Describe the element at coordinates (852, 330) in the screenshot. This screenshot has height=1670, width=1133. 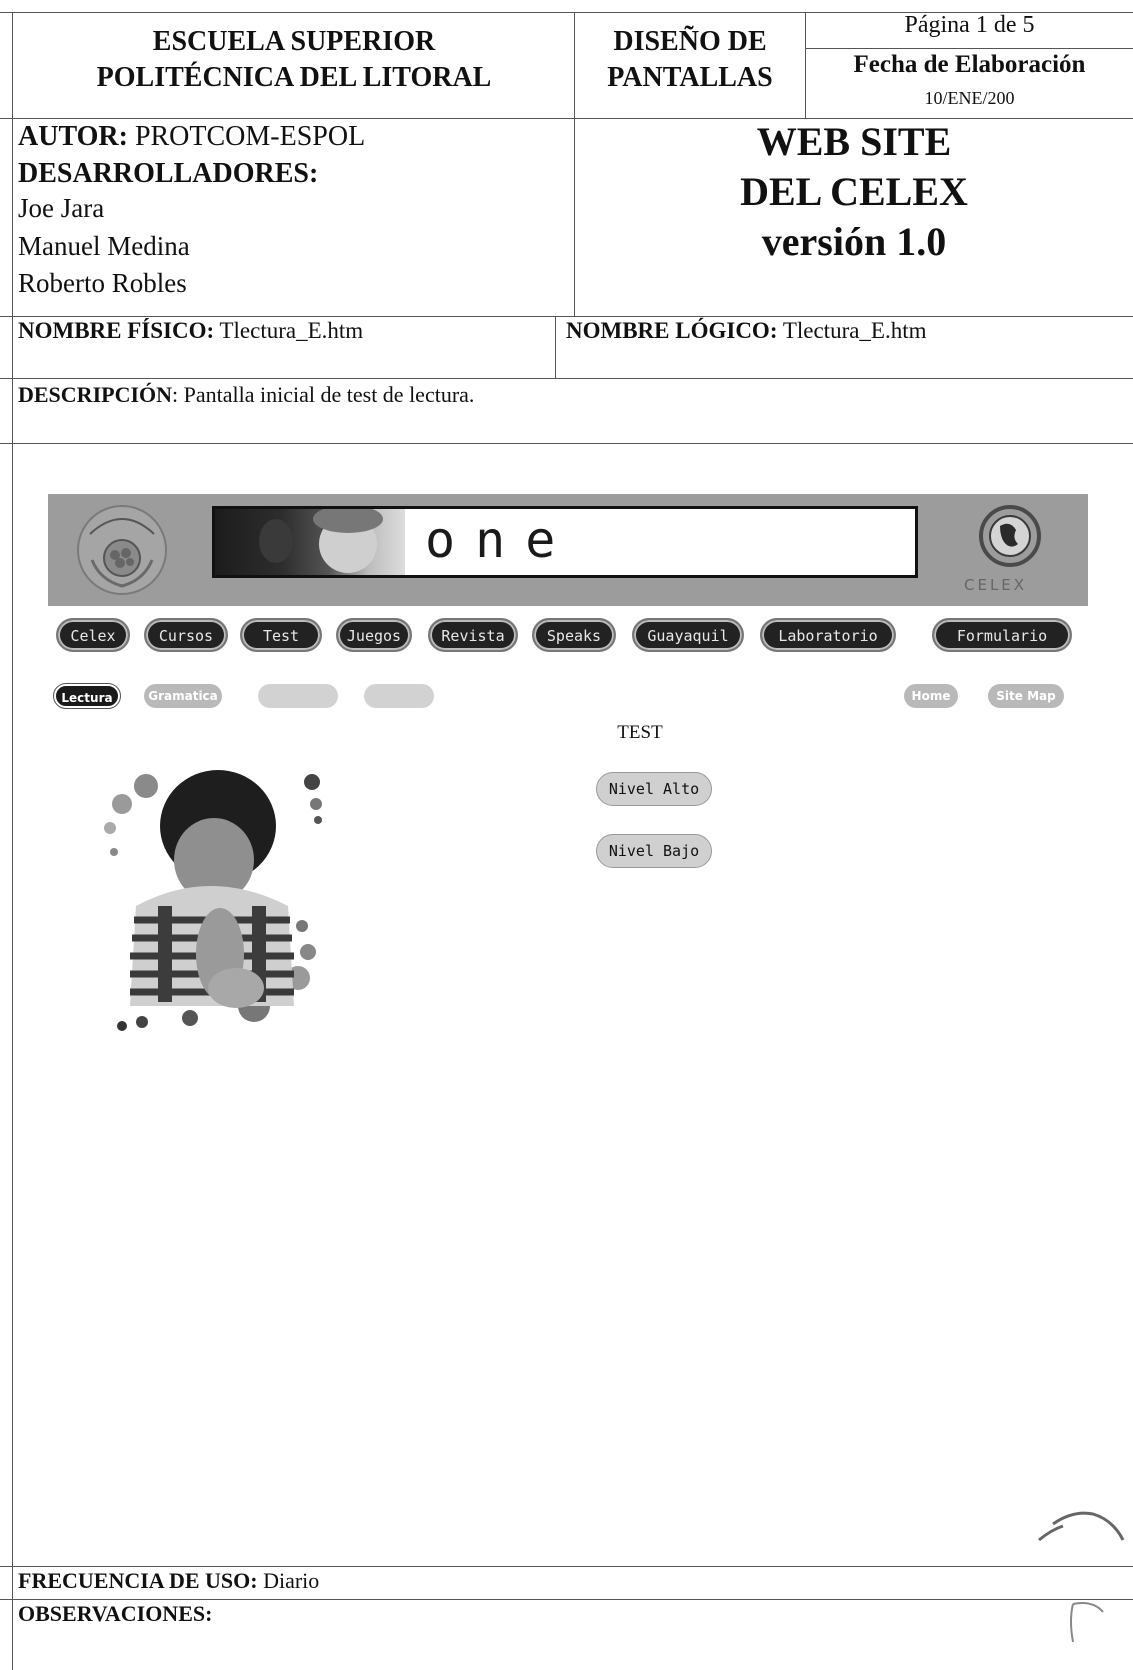
I see `logical-name-value: Tlectura_E.htm` at that location.